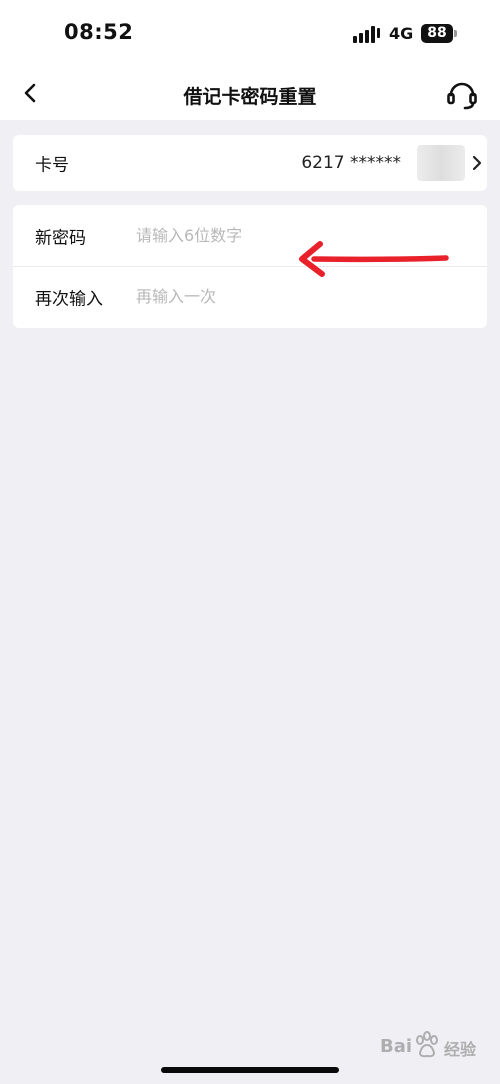  I want to click on home-indicator, so click(250, 1070).